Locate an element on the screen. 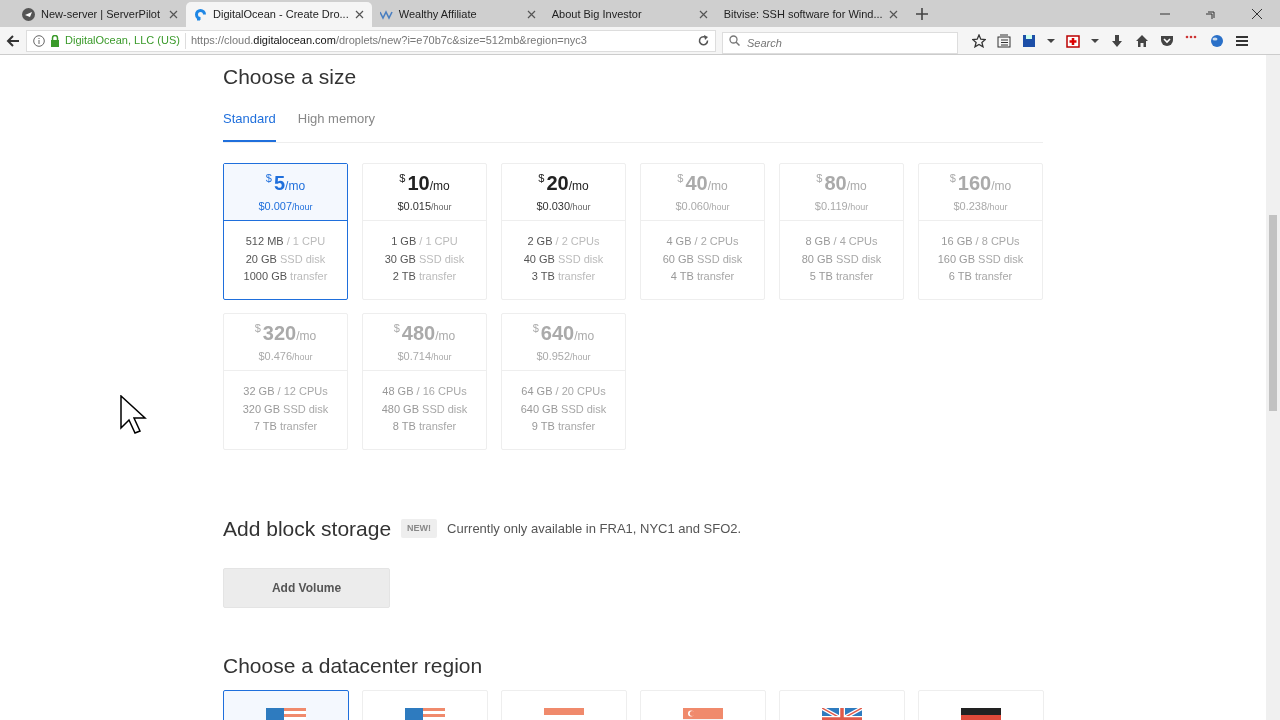 This screenshot has width=1280, height=720. star-icon is located at coordinates (979, 40).